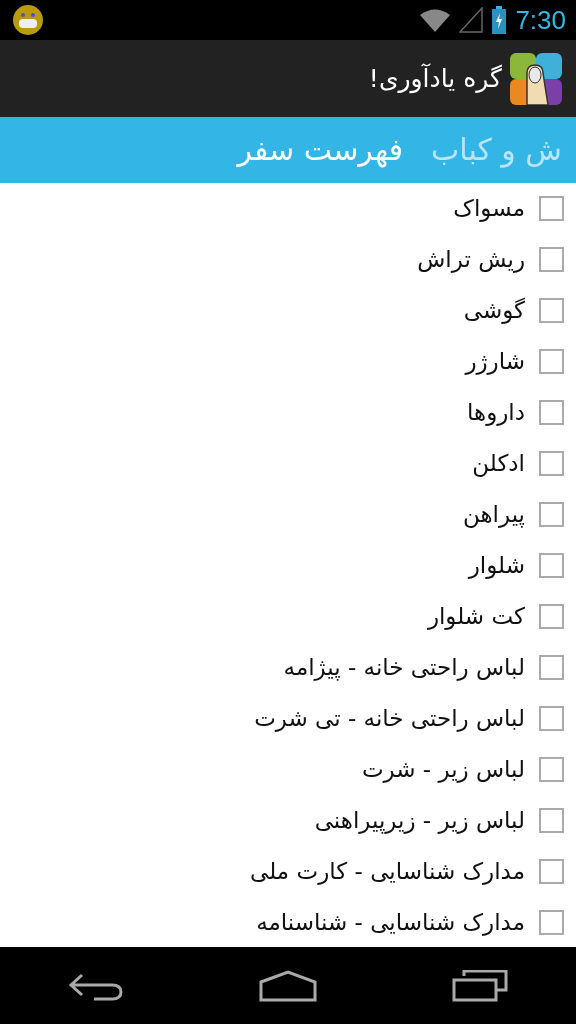  I want to click on signal-icon, so click(471, 20).